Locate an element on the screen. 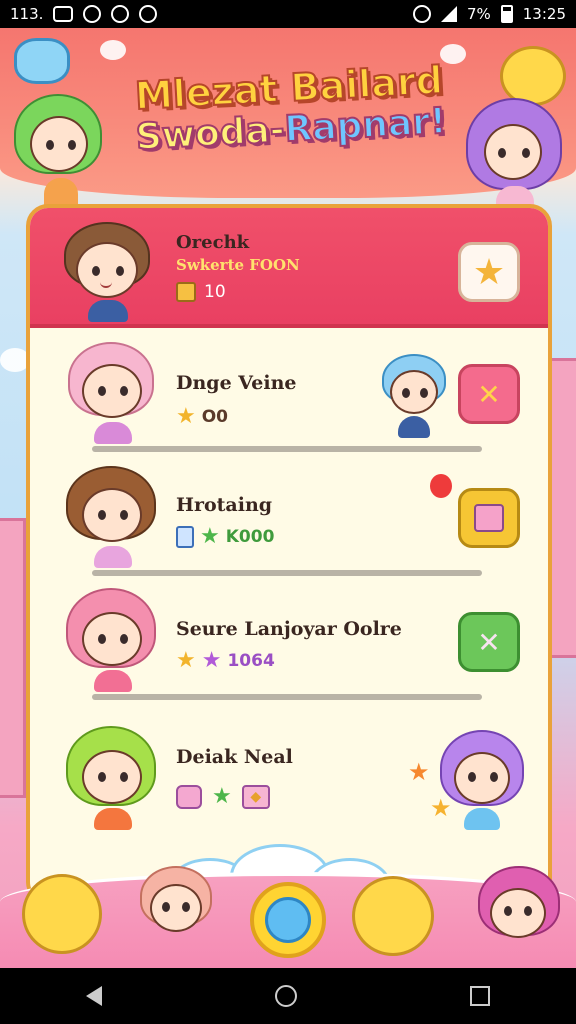  balloon-decoration is located at coordinates (441, 486).